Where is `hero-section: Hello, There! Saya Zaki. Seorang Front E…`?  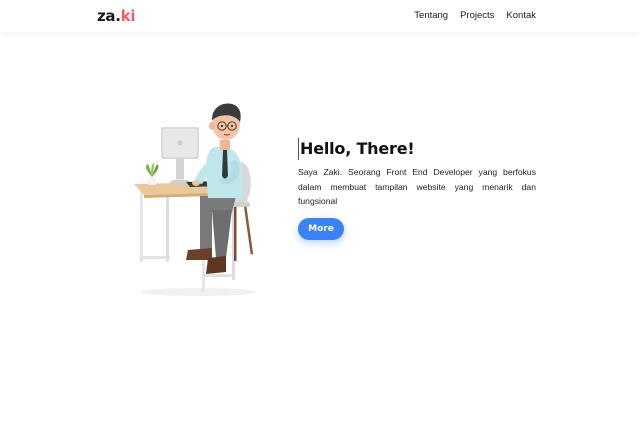 hero-section: Hello, There! Saya Zaki. Seorang Front E… is located at coordinates (417, 189).